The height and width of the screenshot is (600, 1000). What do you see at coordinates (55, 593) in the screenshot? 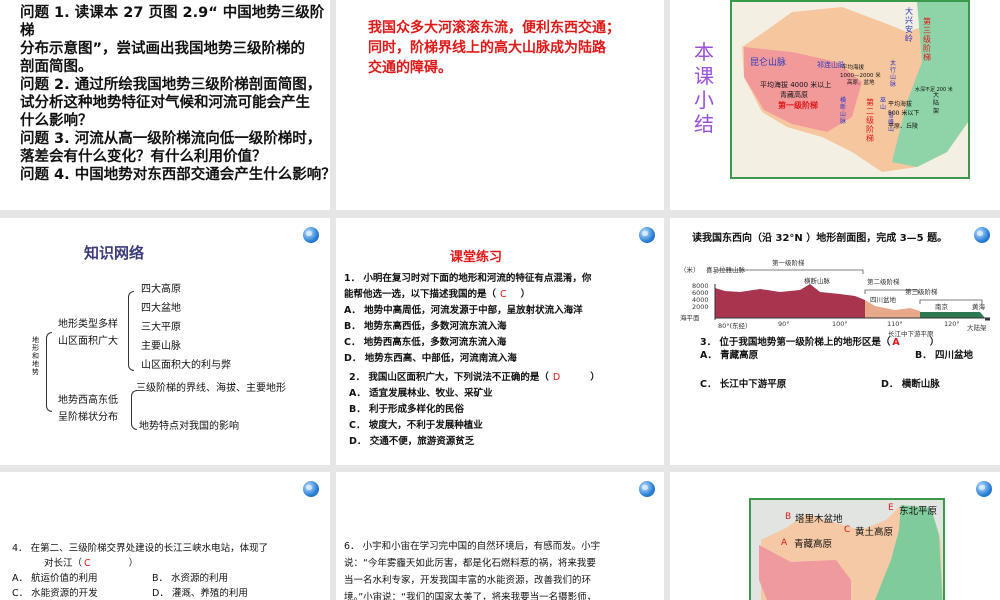
I see `option: C． 水能资源的开发` at bounding box center [55, 593].